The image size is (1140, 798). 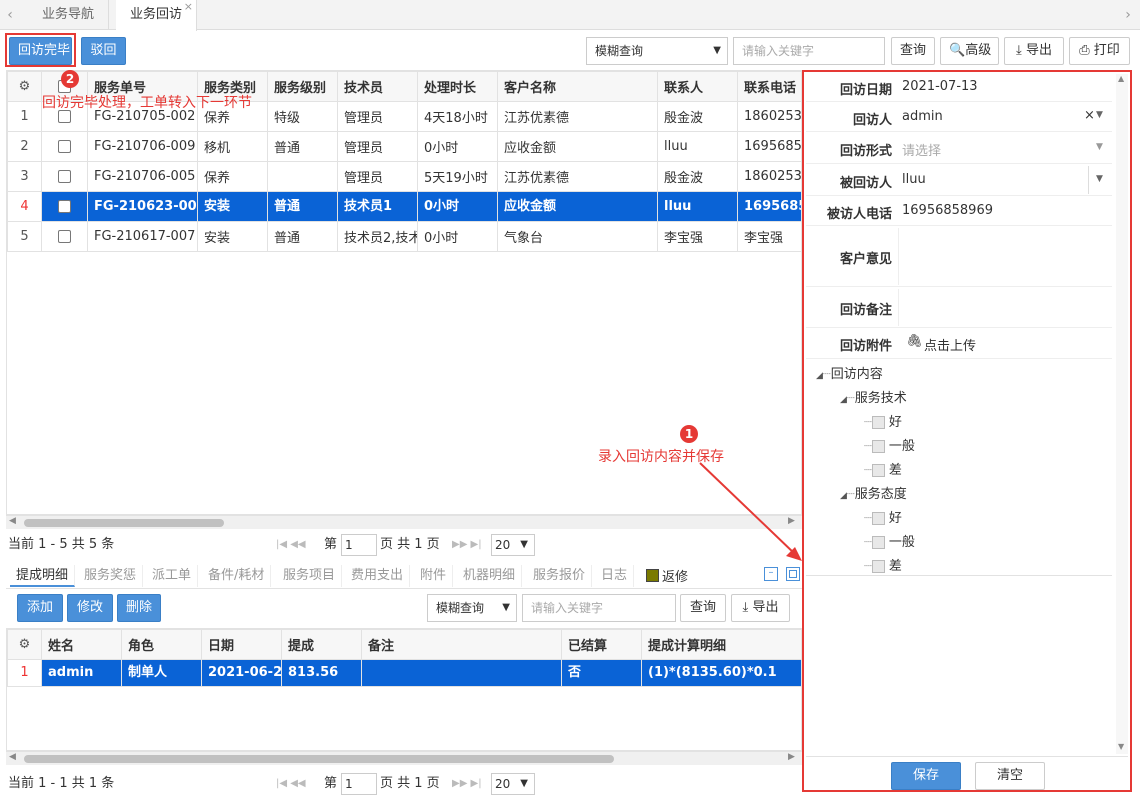 I want to click on phone-field: 16956858969, so click(x=947, y=210).